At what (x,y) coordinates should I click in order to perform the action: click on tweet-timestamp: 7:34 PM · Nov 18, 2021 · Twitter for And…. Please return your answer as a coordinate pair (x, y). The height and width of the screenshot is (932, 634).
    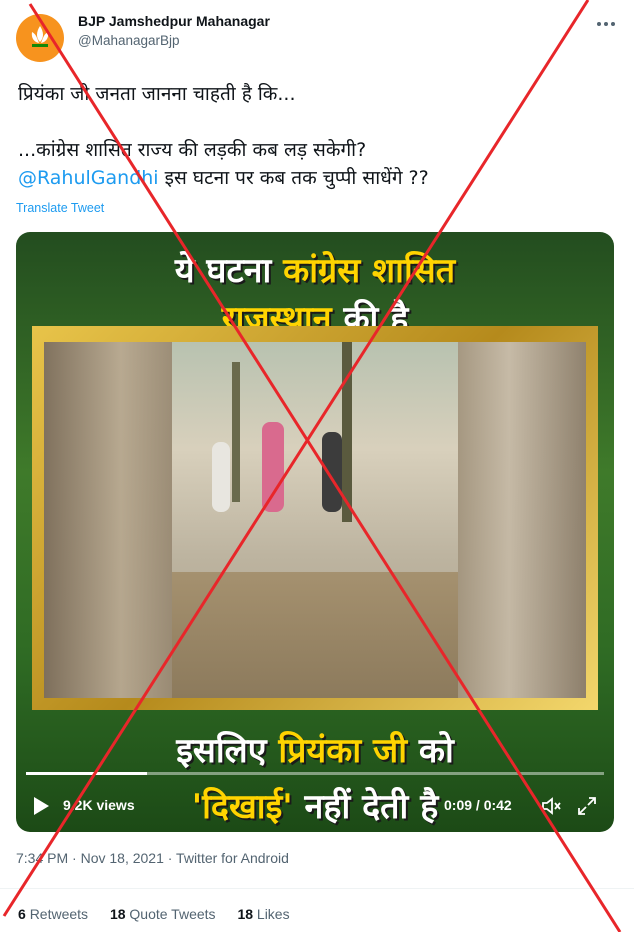
    Looking at the image, I should click on (152, 858).